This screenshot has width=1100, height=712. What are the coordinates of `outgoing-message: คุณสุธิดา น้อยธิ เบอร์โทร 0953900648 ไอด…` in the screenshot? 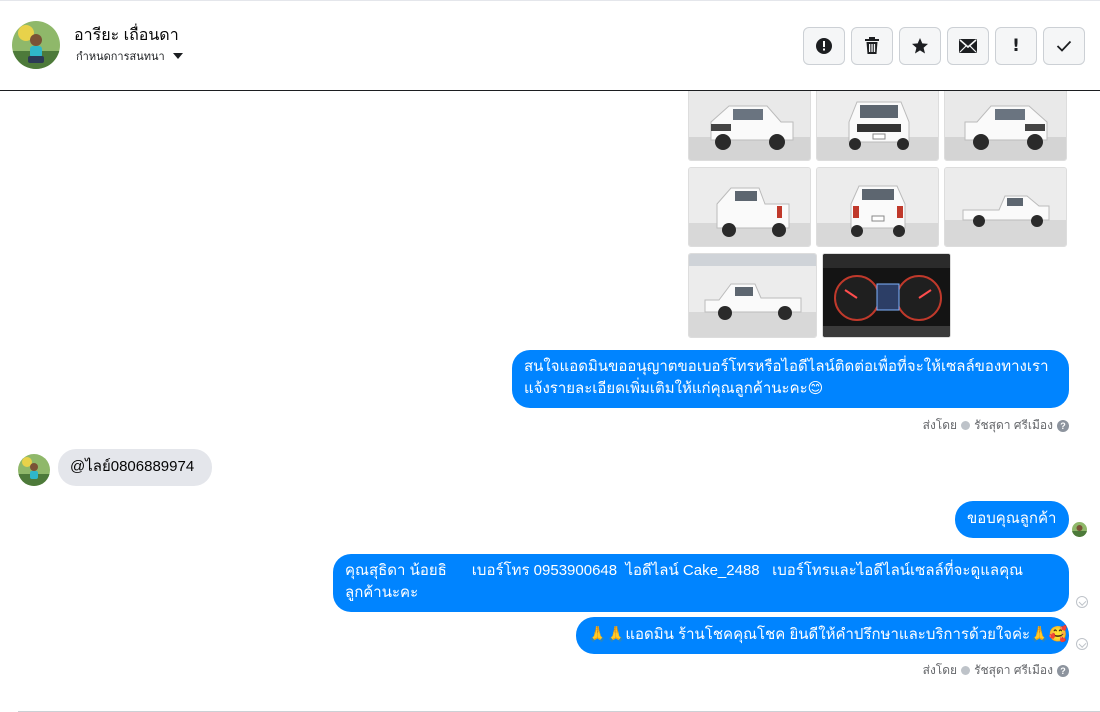 It's located at (701, 583).